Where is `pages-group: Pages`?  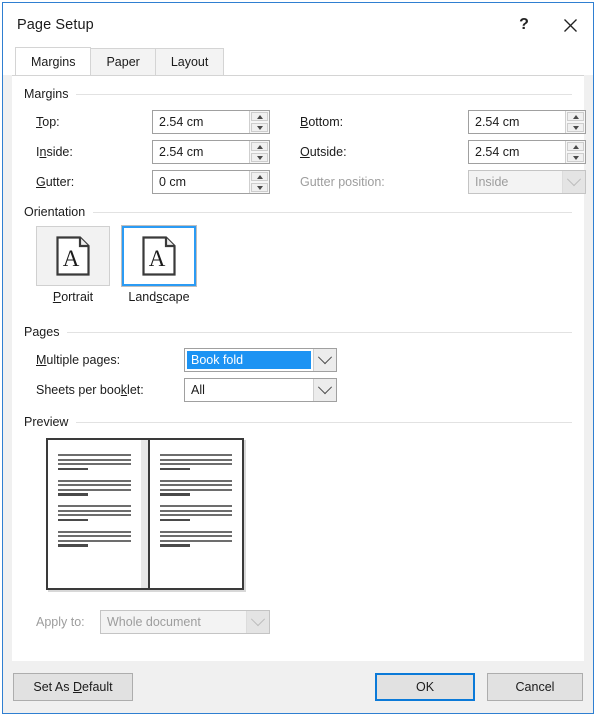 pages-group: Pages is located at coordinates (298, 332).